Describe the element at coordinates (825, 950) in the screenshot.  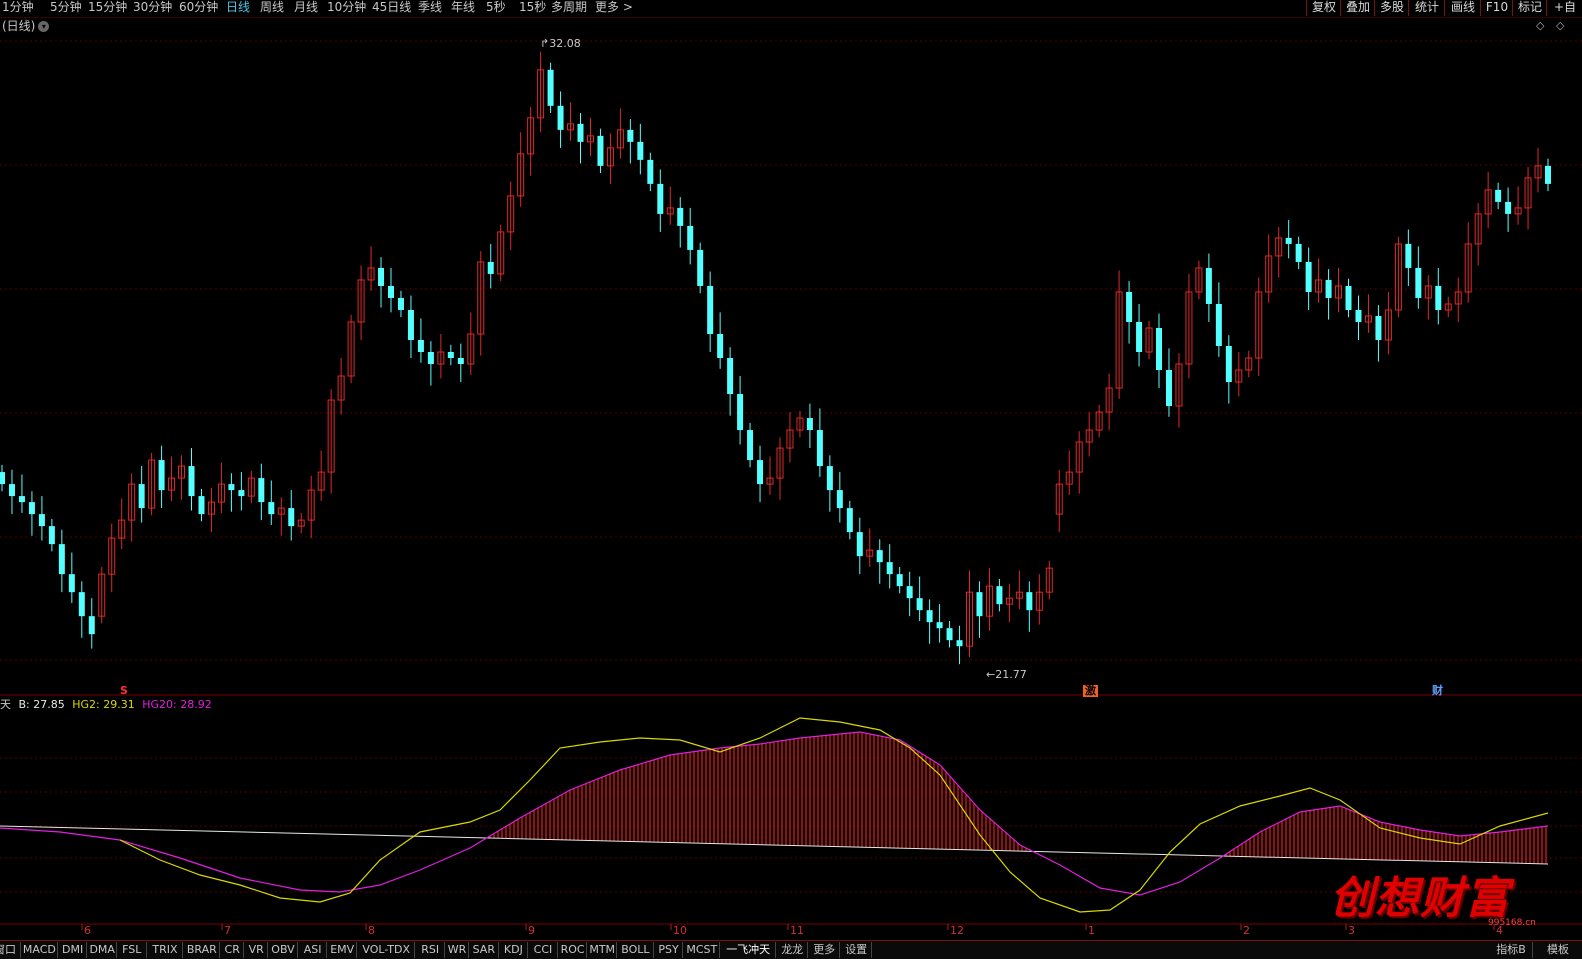
I see `indicator-tab-25: 更多` at that location.